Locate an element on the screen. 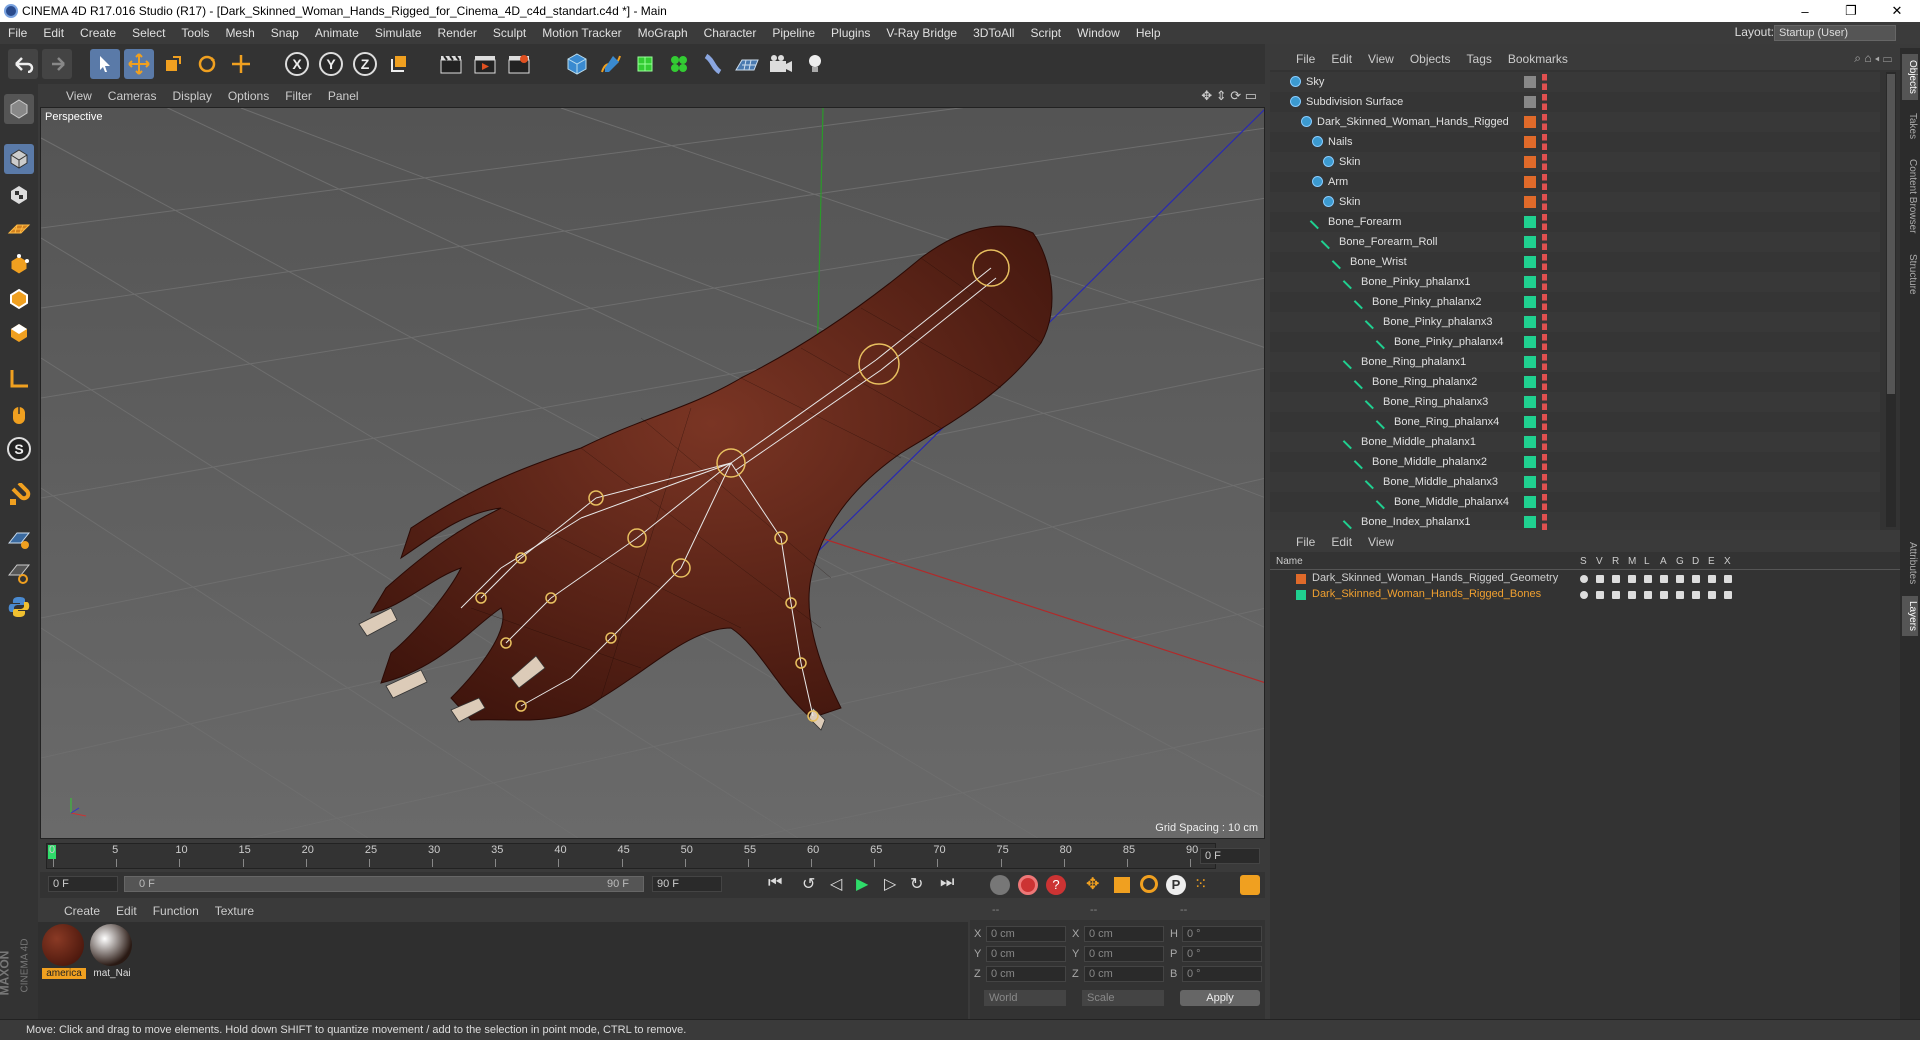 This screenshot has width=1920, height=1040. rot-h-field: 0 ° is located at coordinates (1222, 934).